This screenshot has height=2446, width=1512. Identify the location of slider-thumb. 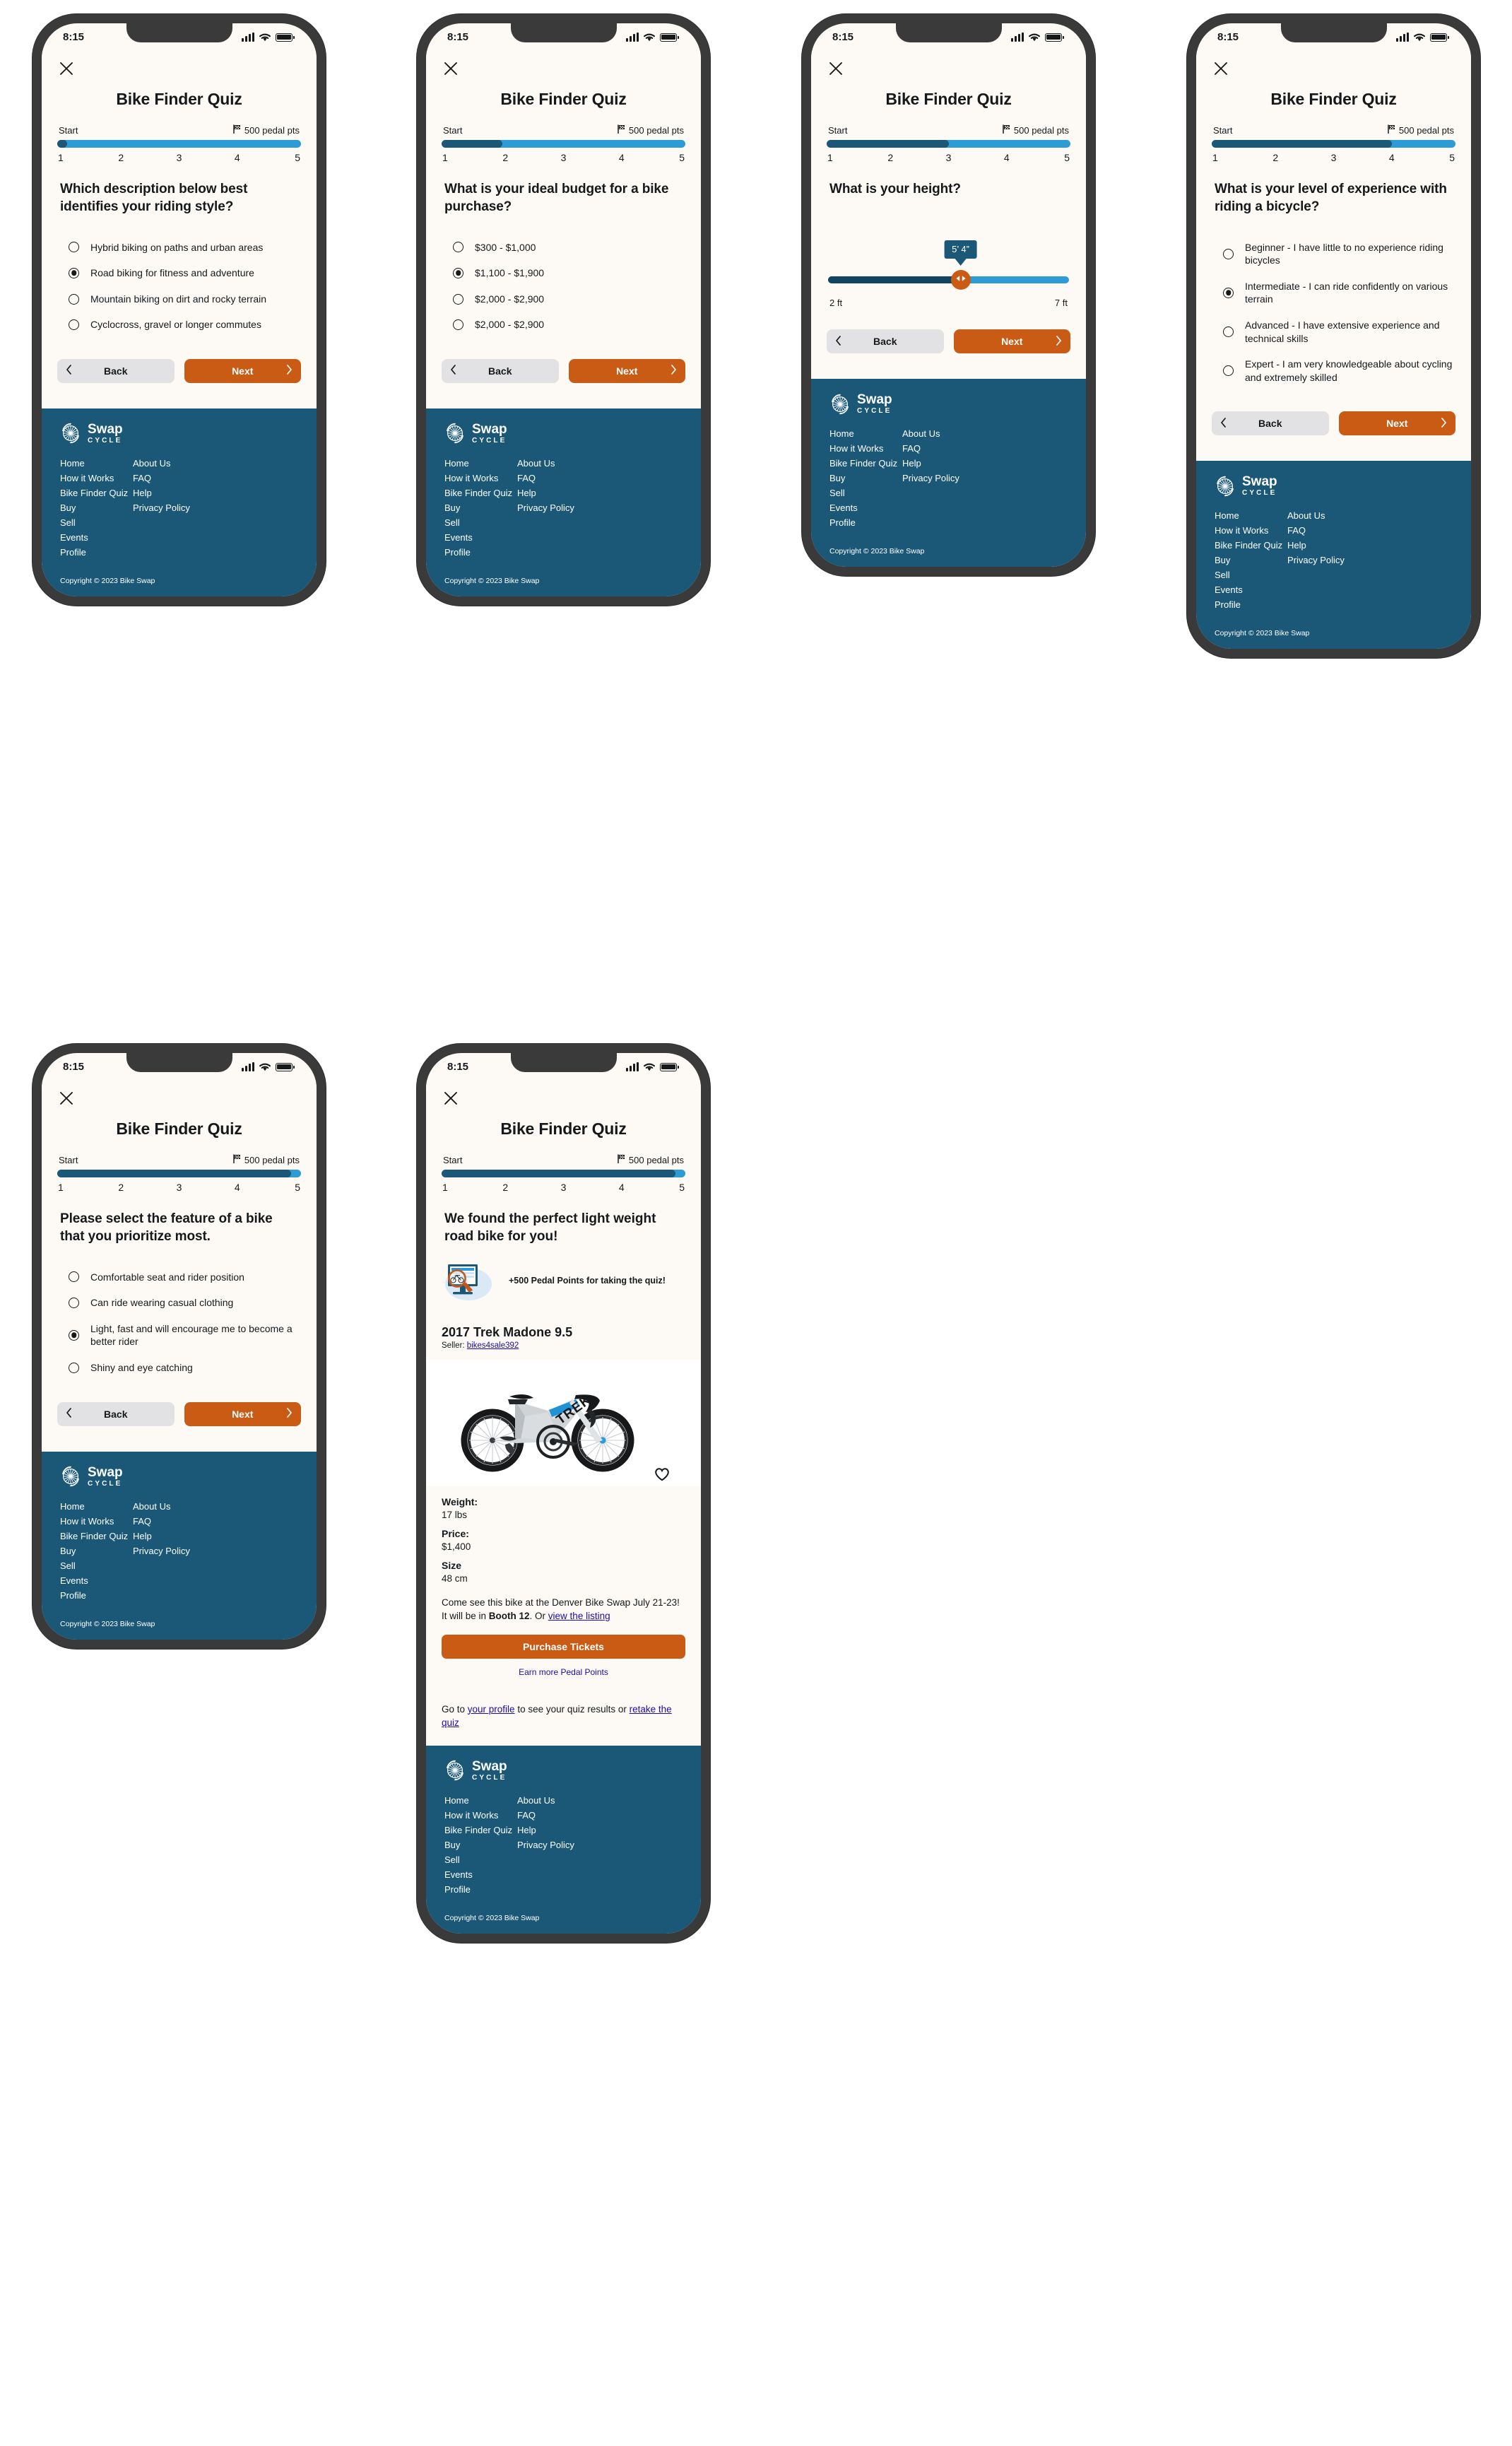
(960, 280).